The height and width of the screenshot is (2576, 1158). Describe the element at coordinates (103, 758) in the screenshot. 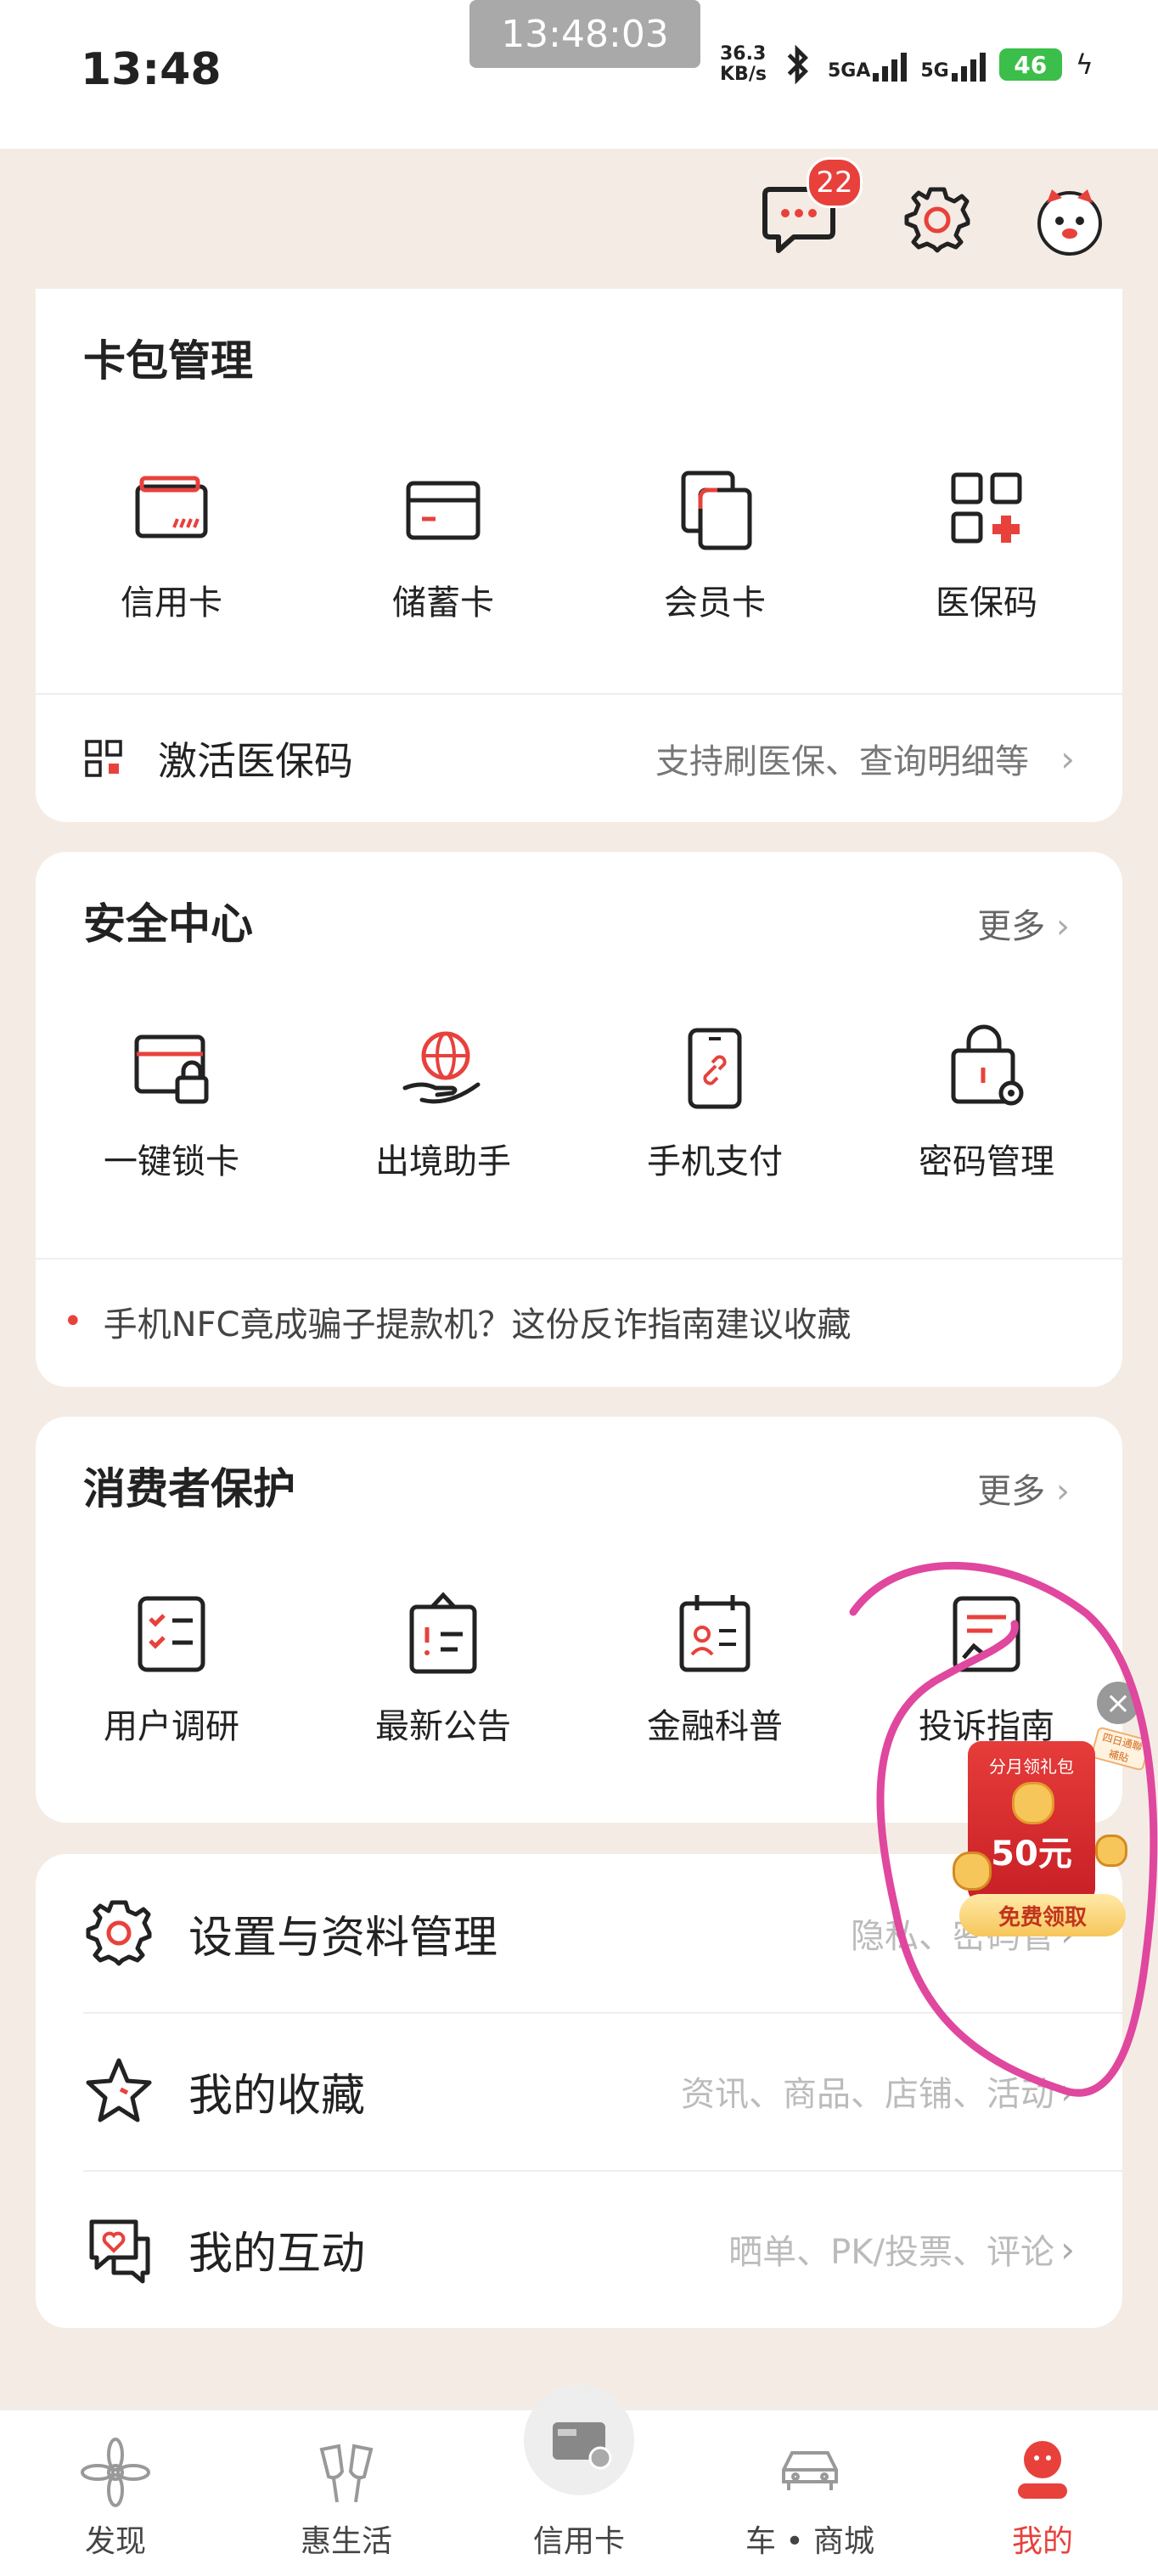

I see `qr-code-icon` at that location.